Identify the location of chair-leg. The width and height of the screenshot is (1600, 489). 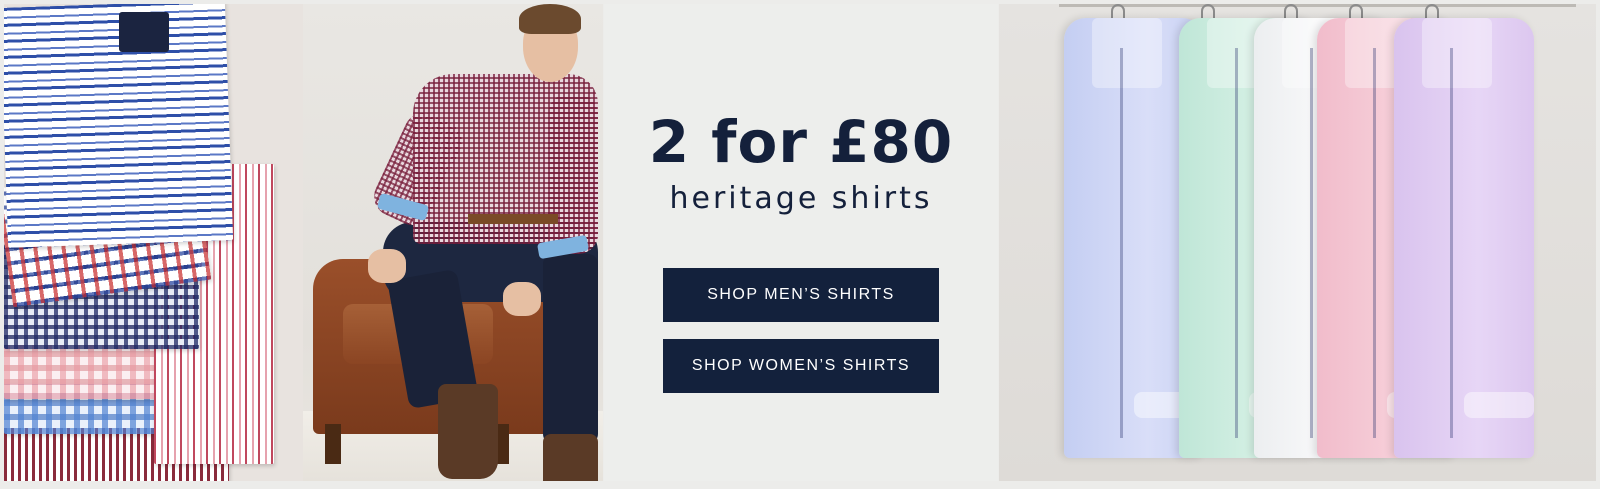
(333, 444).